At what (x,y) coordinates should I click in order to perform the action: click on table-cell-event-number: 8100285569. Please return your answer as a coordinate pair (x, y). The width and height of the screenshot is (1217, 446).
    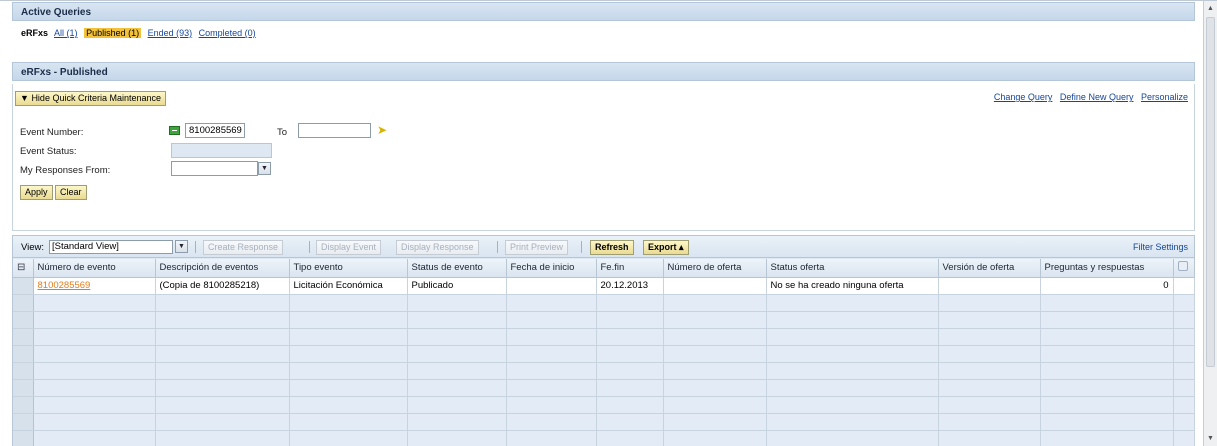
    Looking at the image, I should click on (94, 286).